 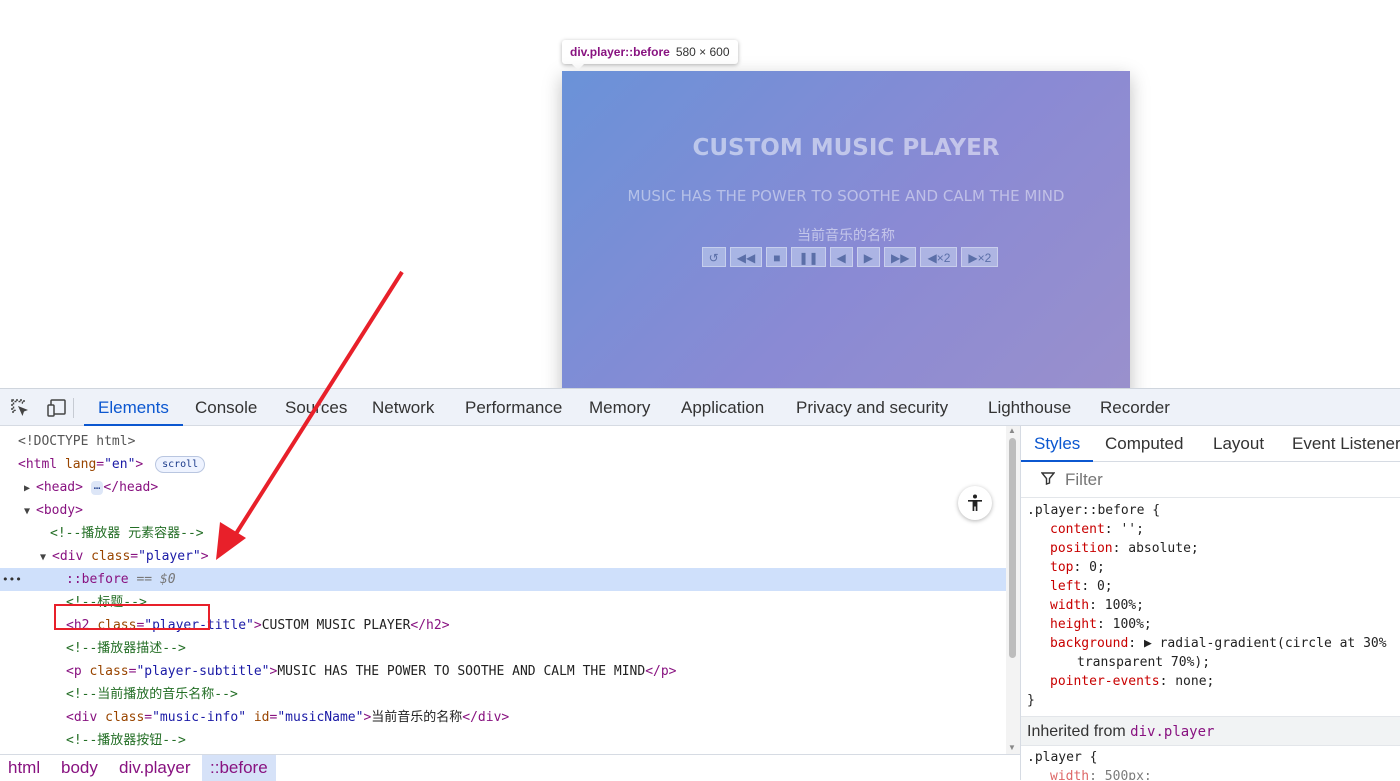 What do you see at coordinates (320, 717) in the screenshot?
I see `div-attr-value: "musicName"` at bounding box center [320, 717].